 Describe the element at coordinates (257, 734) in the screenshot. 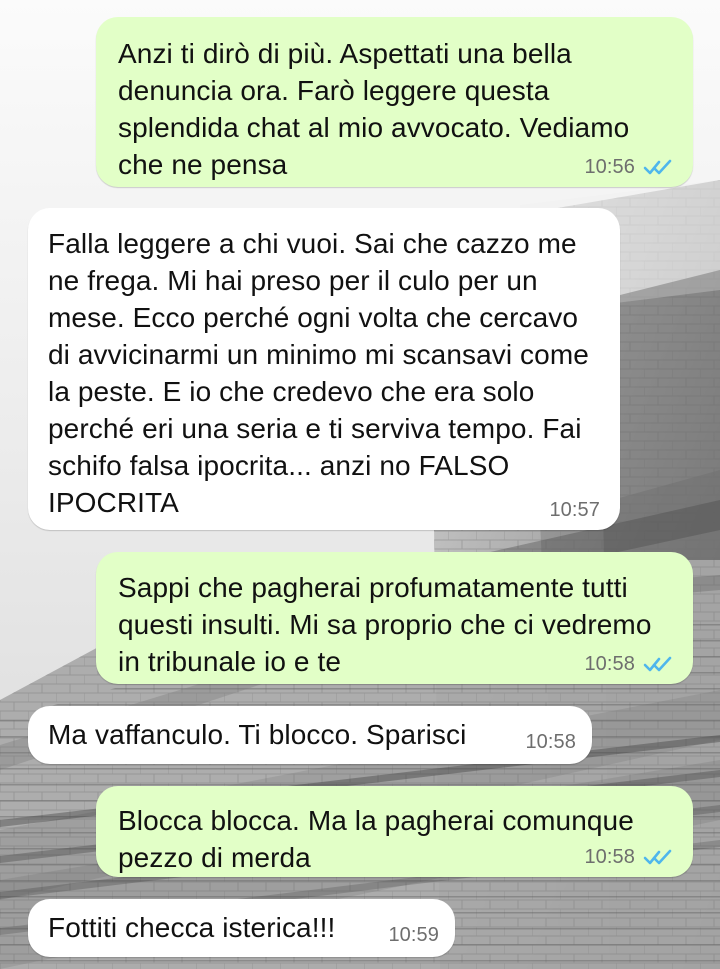

I see `message-text: Ma vaffanculo. Ti blocco. Sparisci` at that location.